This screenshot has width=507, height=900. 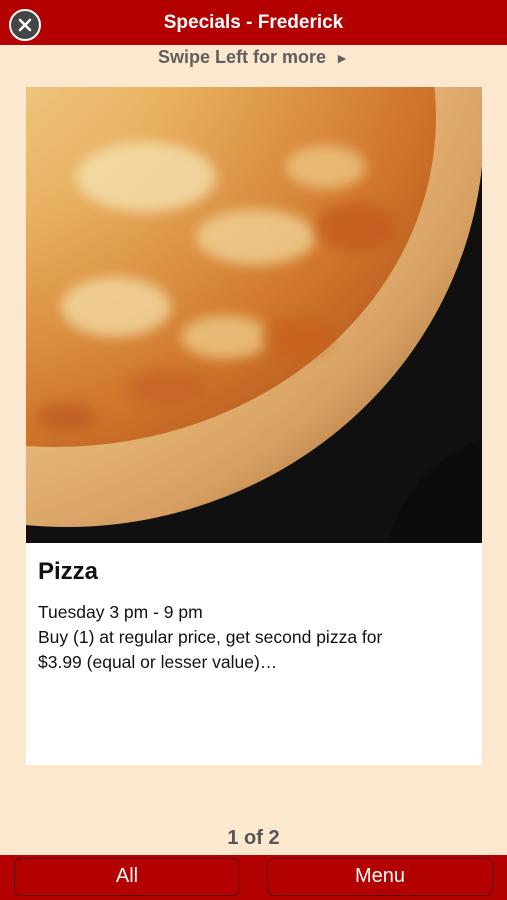 I want to click on swipe-hint: Swipe Left for more ►, so click(x=253, y=57).